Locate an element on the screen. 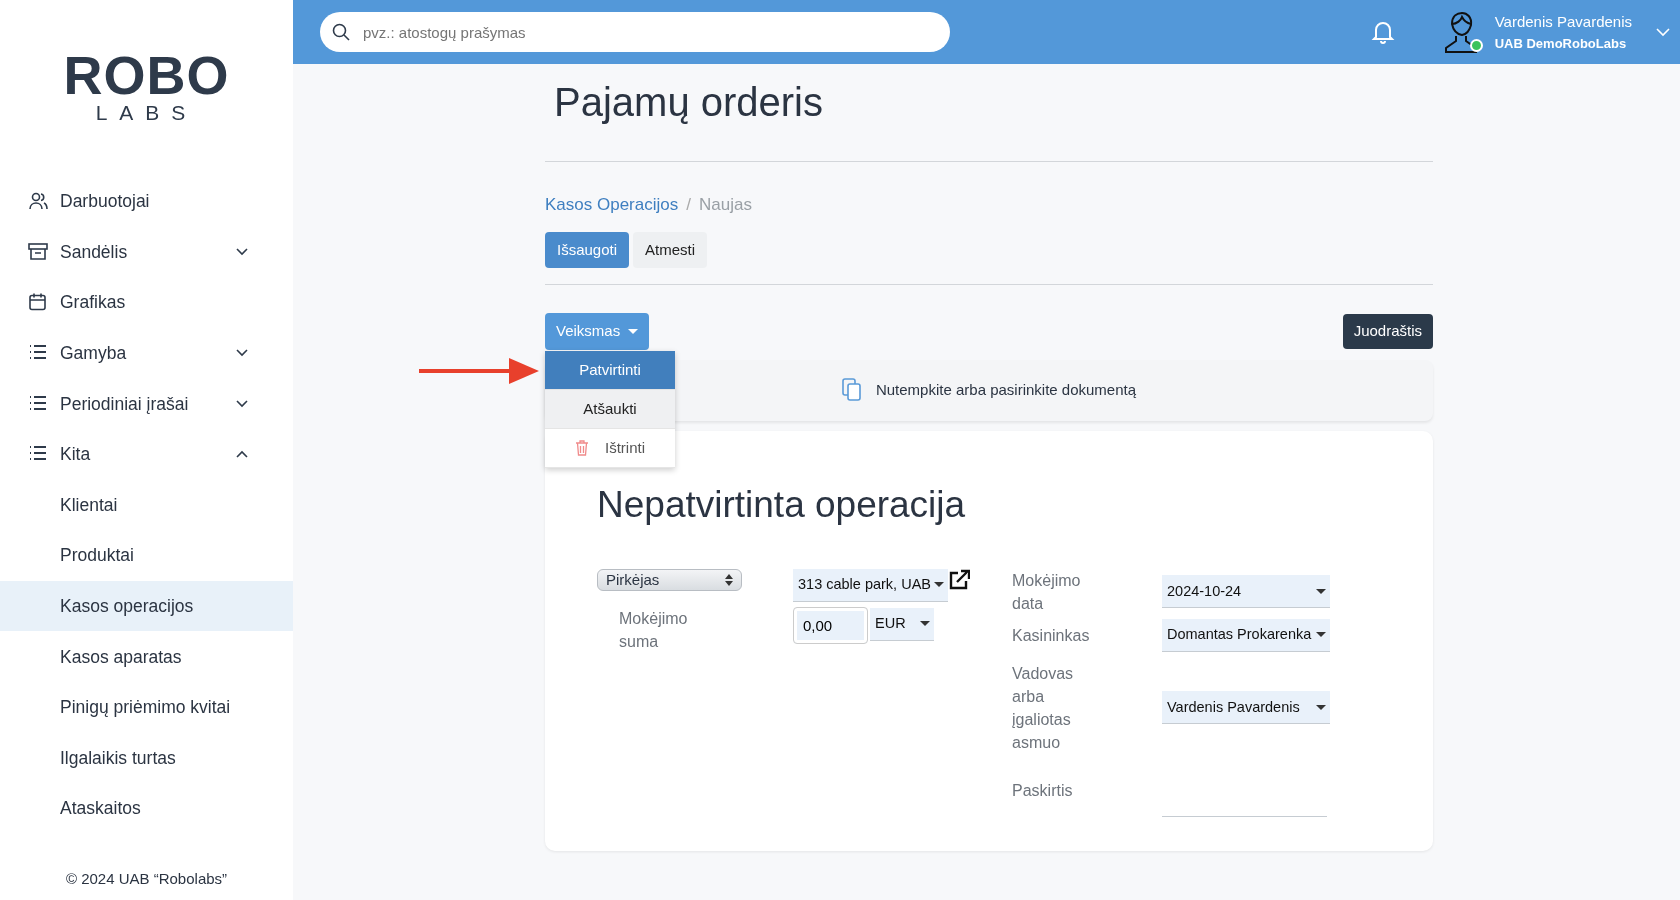 This screenshot has width=1680, height=900. sidebar-subitem: Kasos operacijos is located at coordinates (146, 606).